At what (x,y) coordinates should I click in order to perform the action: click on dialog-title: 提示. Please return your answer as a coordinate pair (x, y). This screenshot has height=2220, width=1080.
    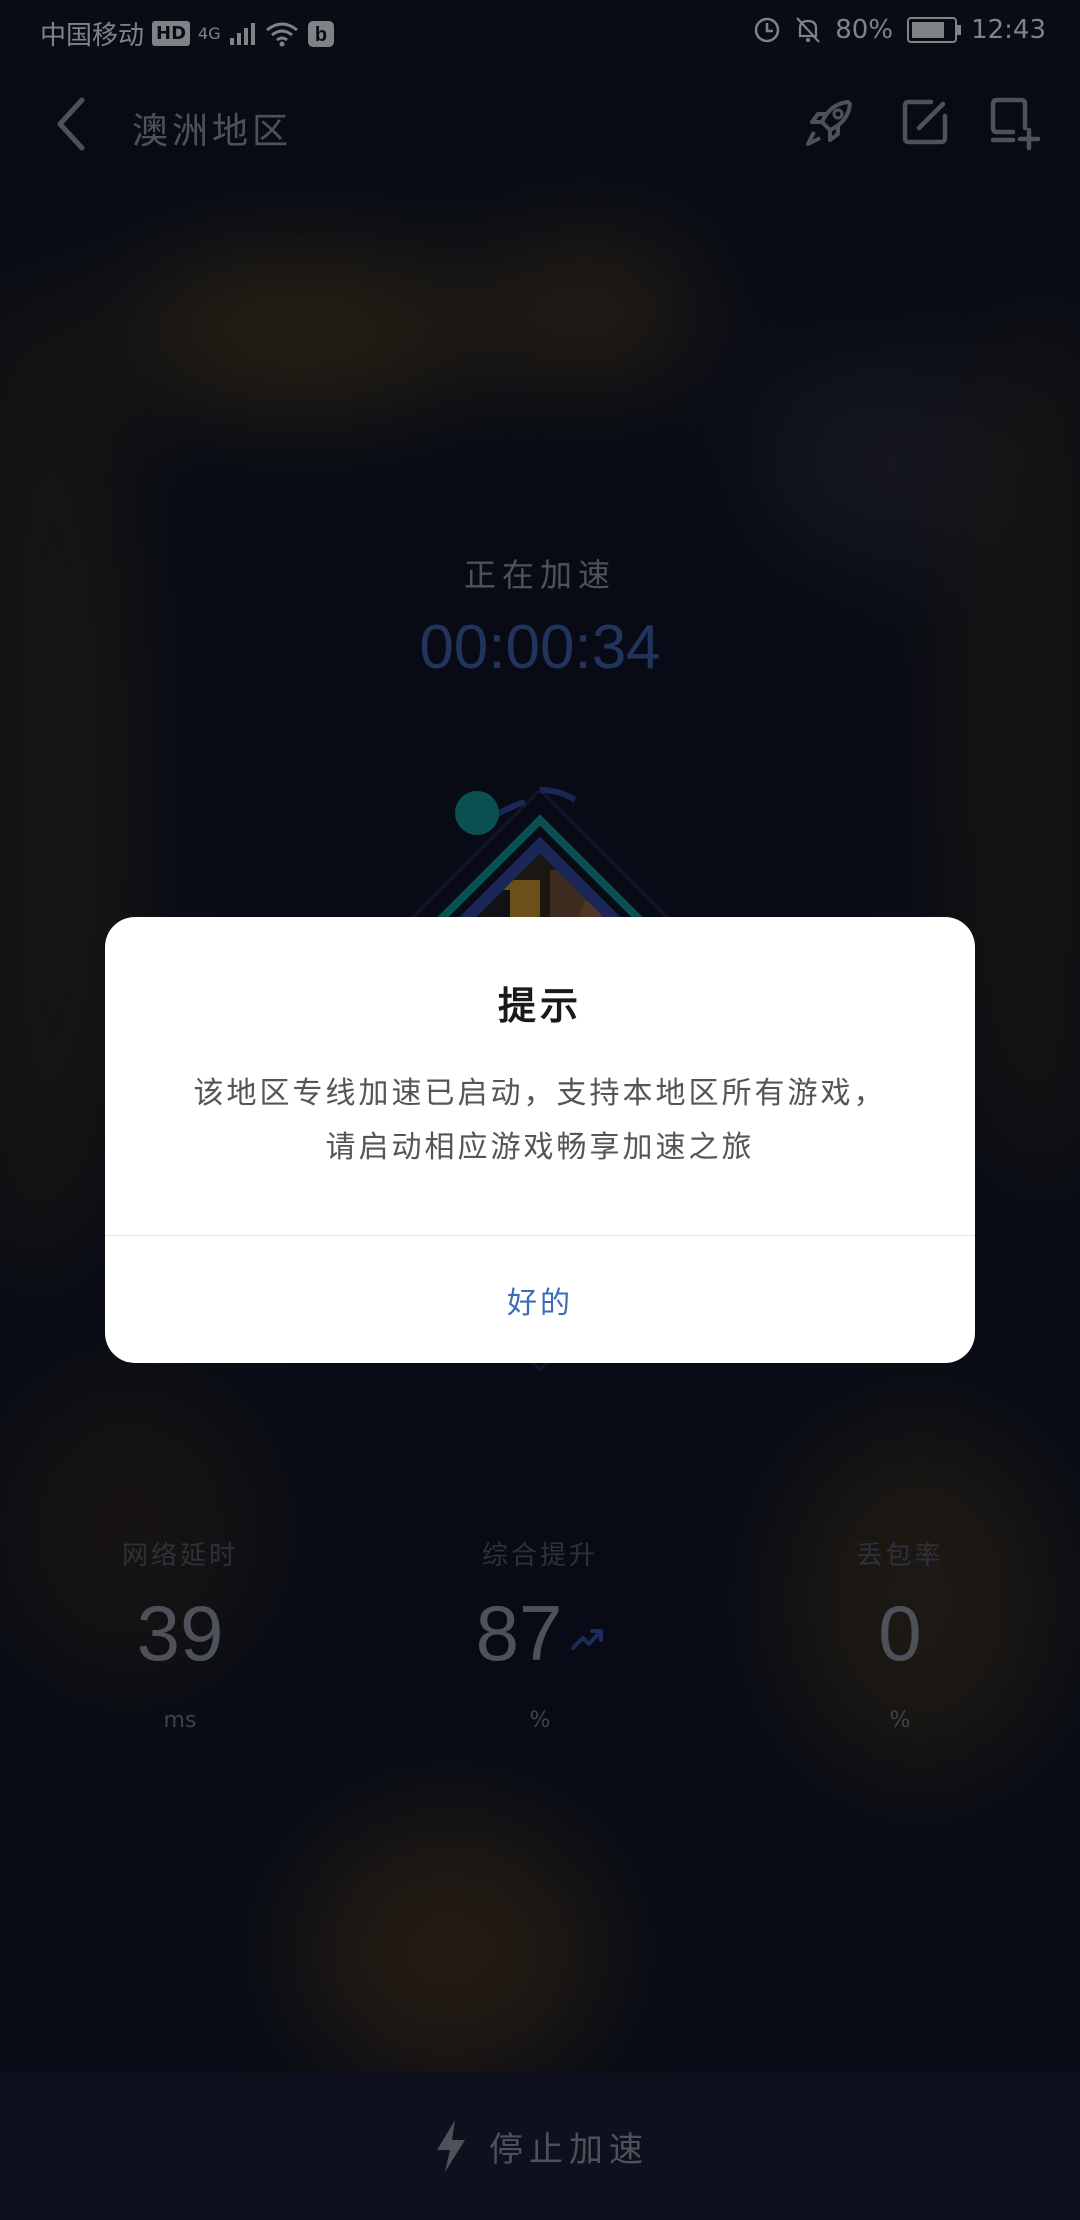
    Looking at the image, I should click on (539, 1005).